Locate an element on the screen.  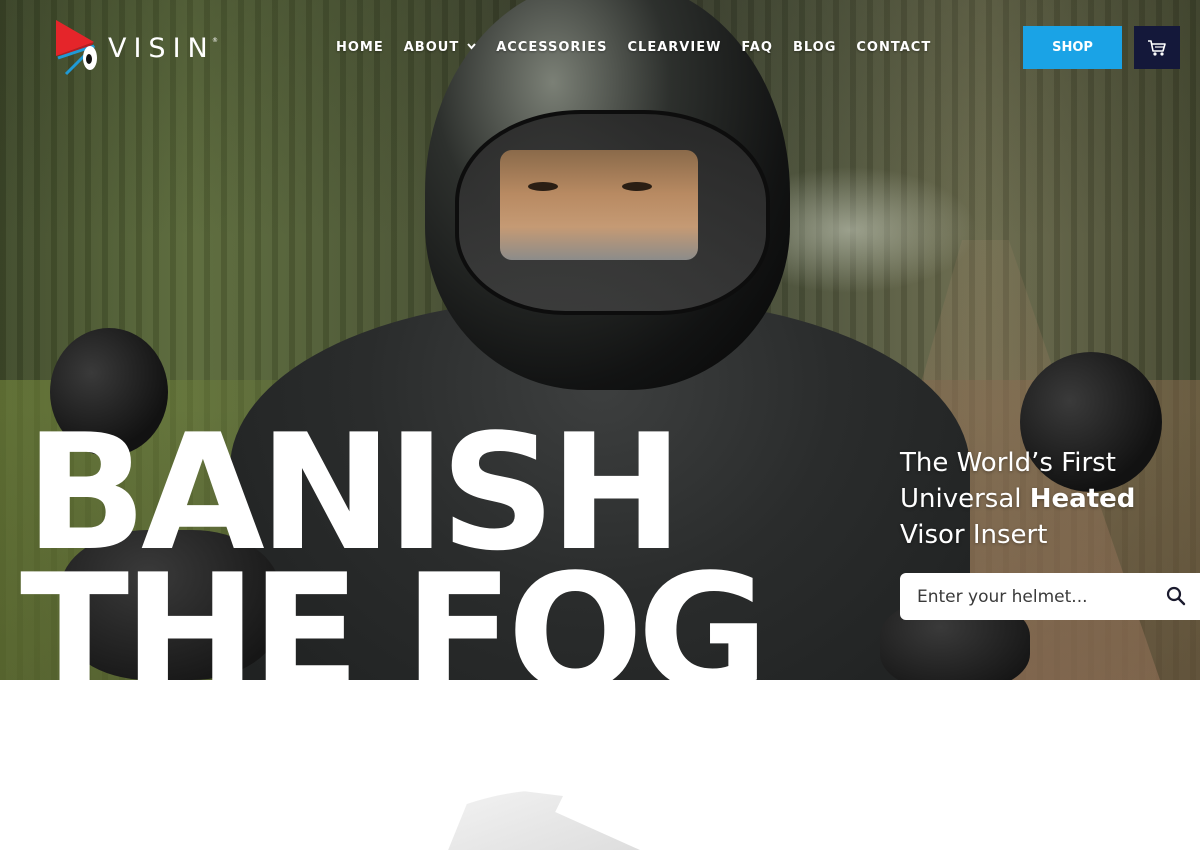
cart-button is located at coordinates (1157, 47).